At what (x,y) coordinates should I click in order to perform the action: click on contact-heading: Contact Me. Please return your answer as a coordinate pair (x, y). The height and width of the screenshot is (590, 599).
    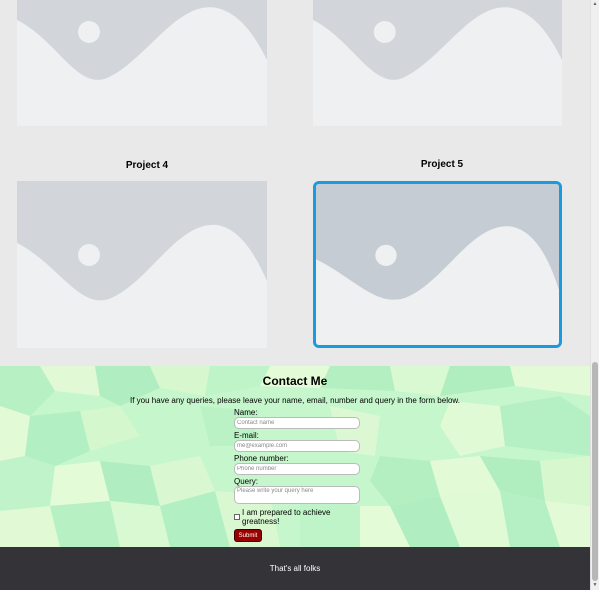
    Looking at the image, I should click on (295, 381).